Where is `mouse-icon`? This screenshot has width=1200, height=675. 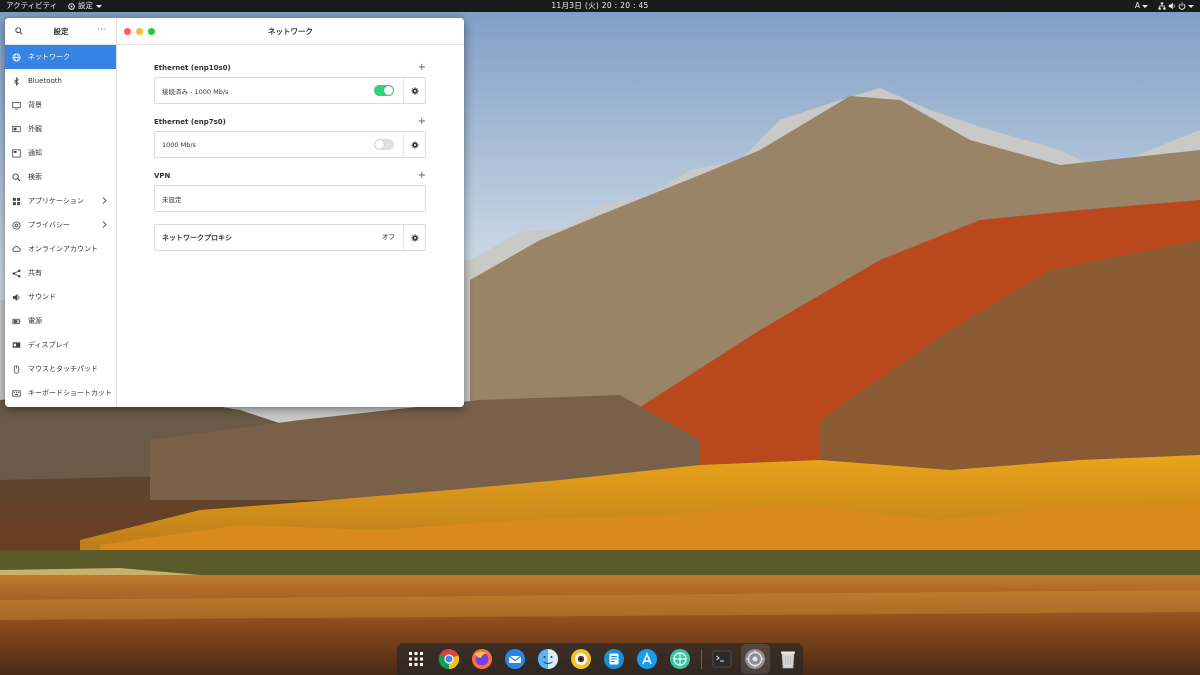
mouse-icon is located at coordinates (16, 369).